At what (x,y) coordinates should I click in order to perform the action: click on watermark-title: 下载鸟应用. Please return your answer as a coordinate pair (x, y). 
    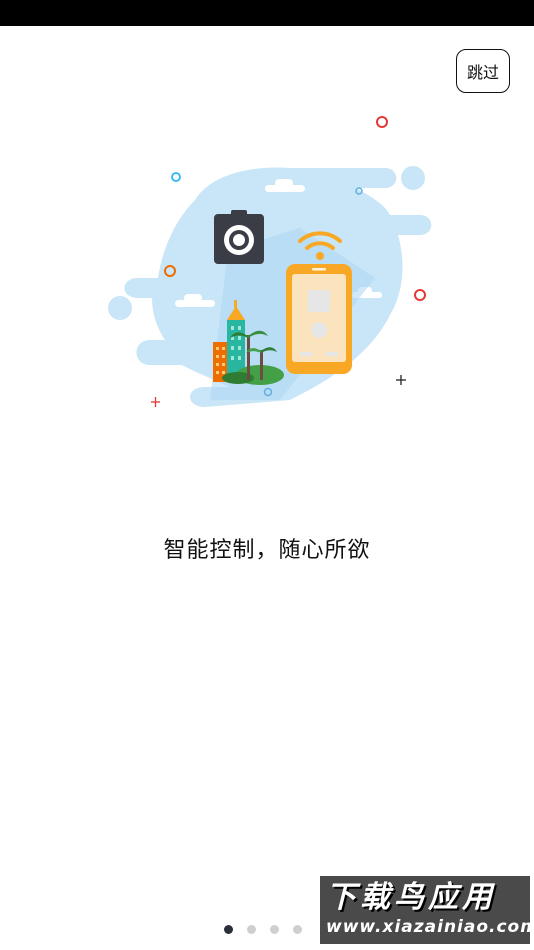
    Looking at the image, I should click on (411, 897).